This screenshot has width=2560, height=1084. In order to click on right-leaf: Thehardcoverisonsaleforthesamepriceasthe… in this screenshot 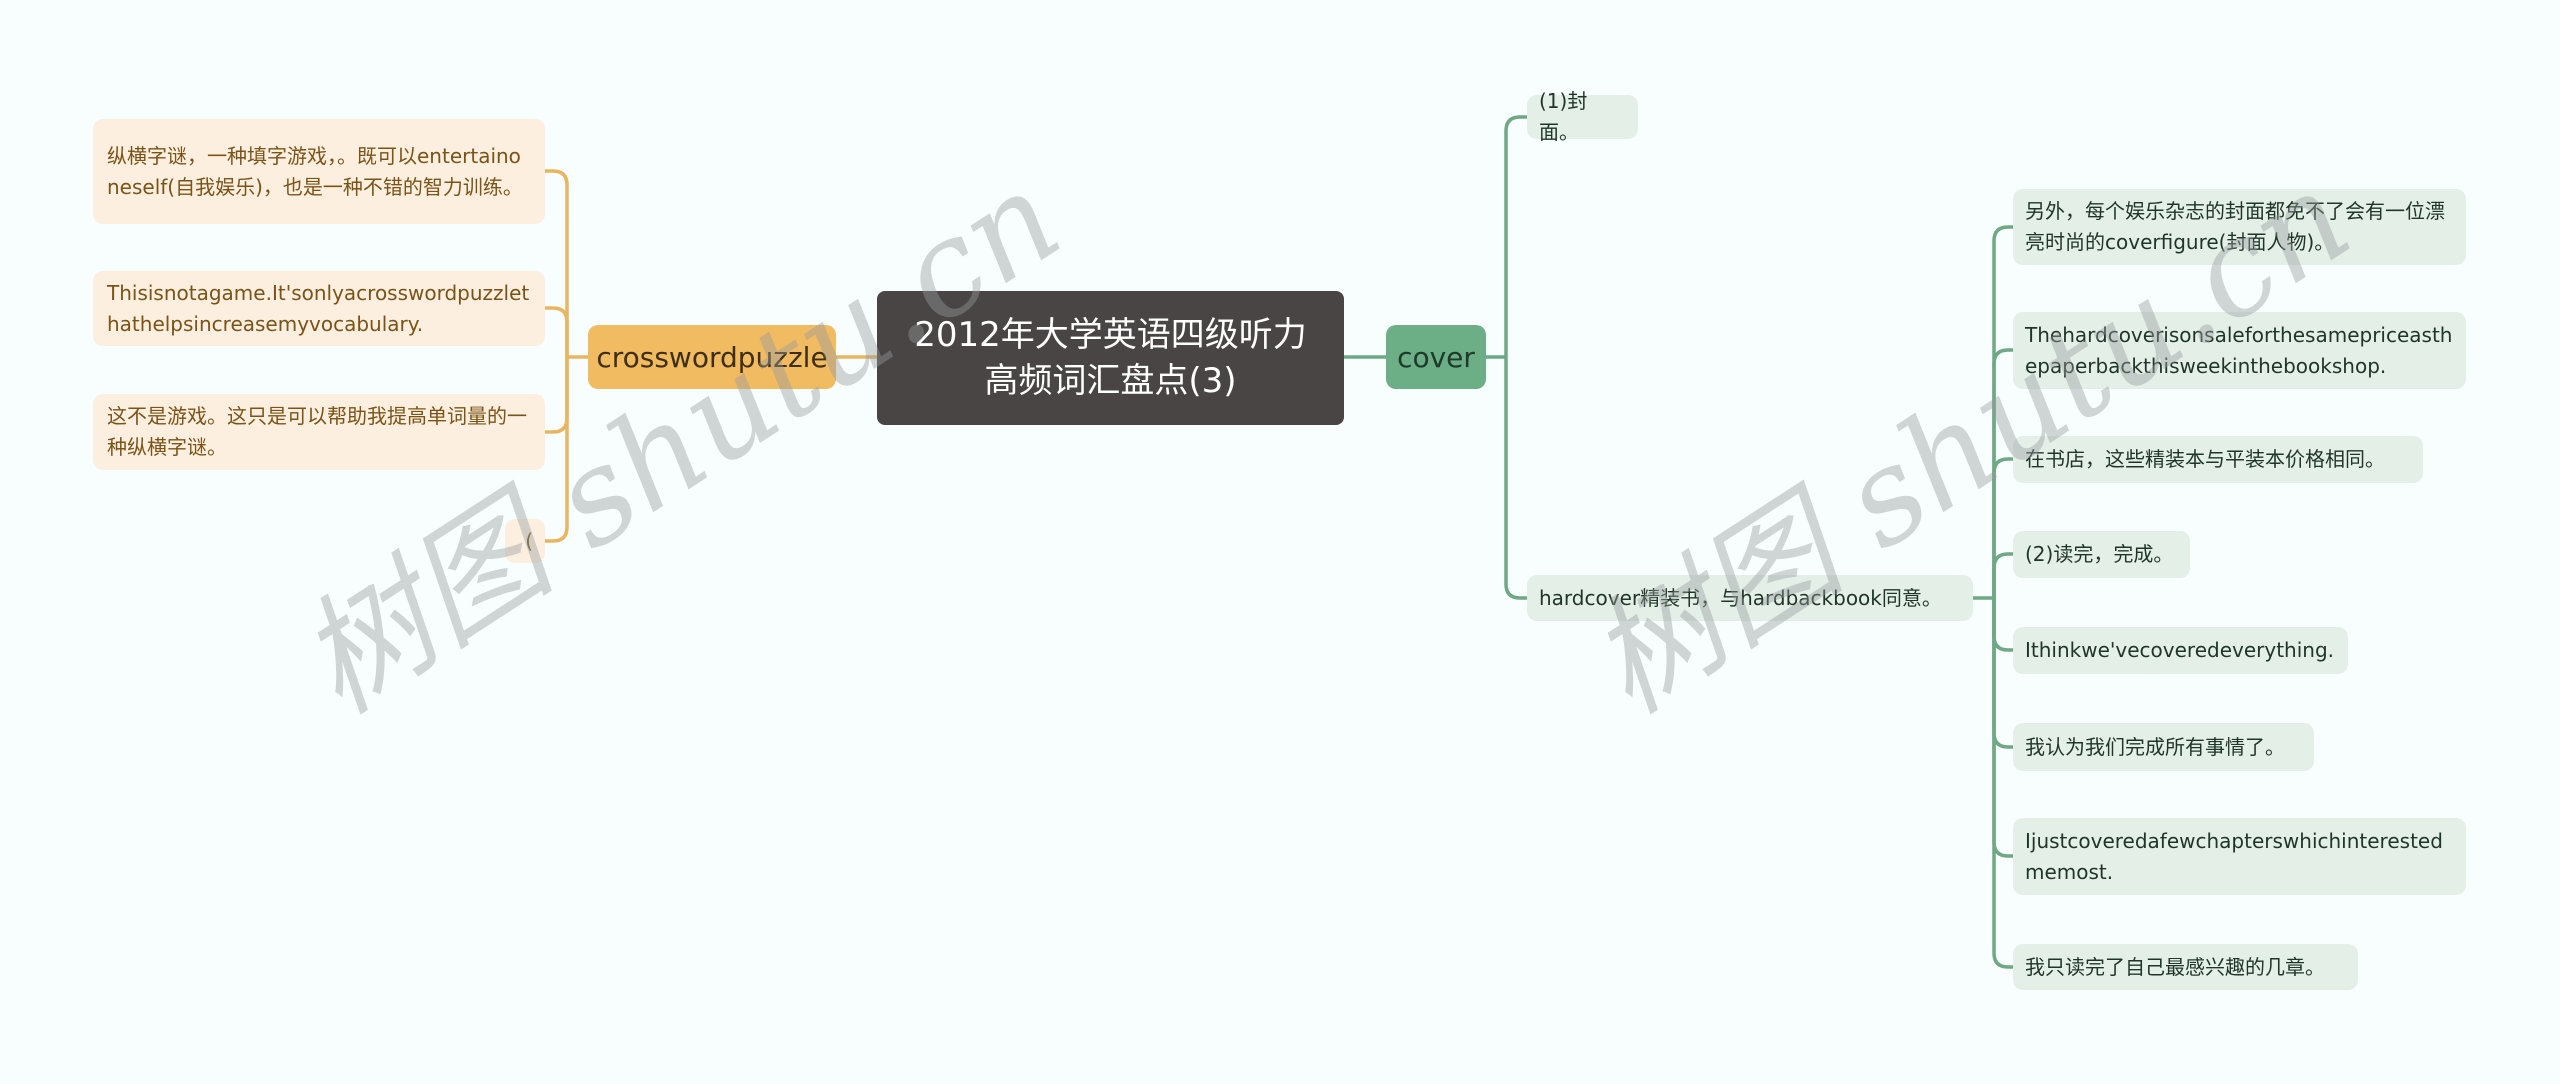, I will do `click(2239, 350)`.